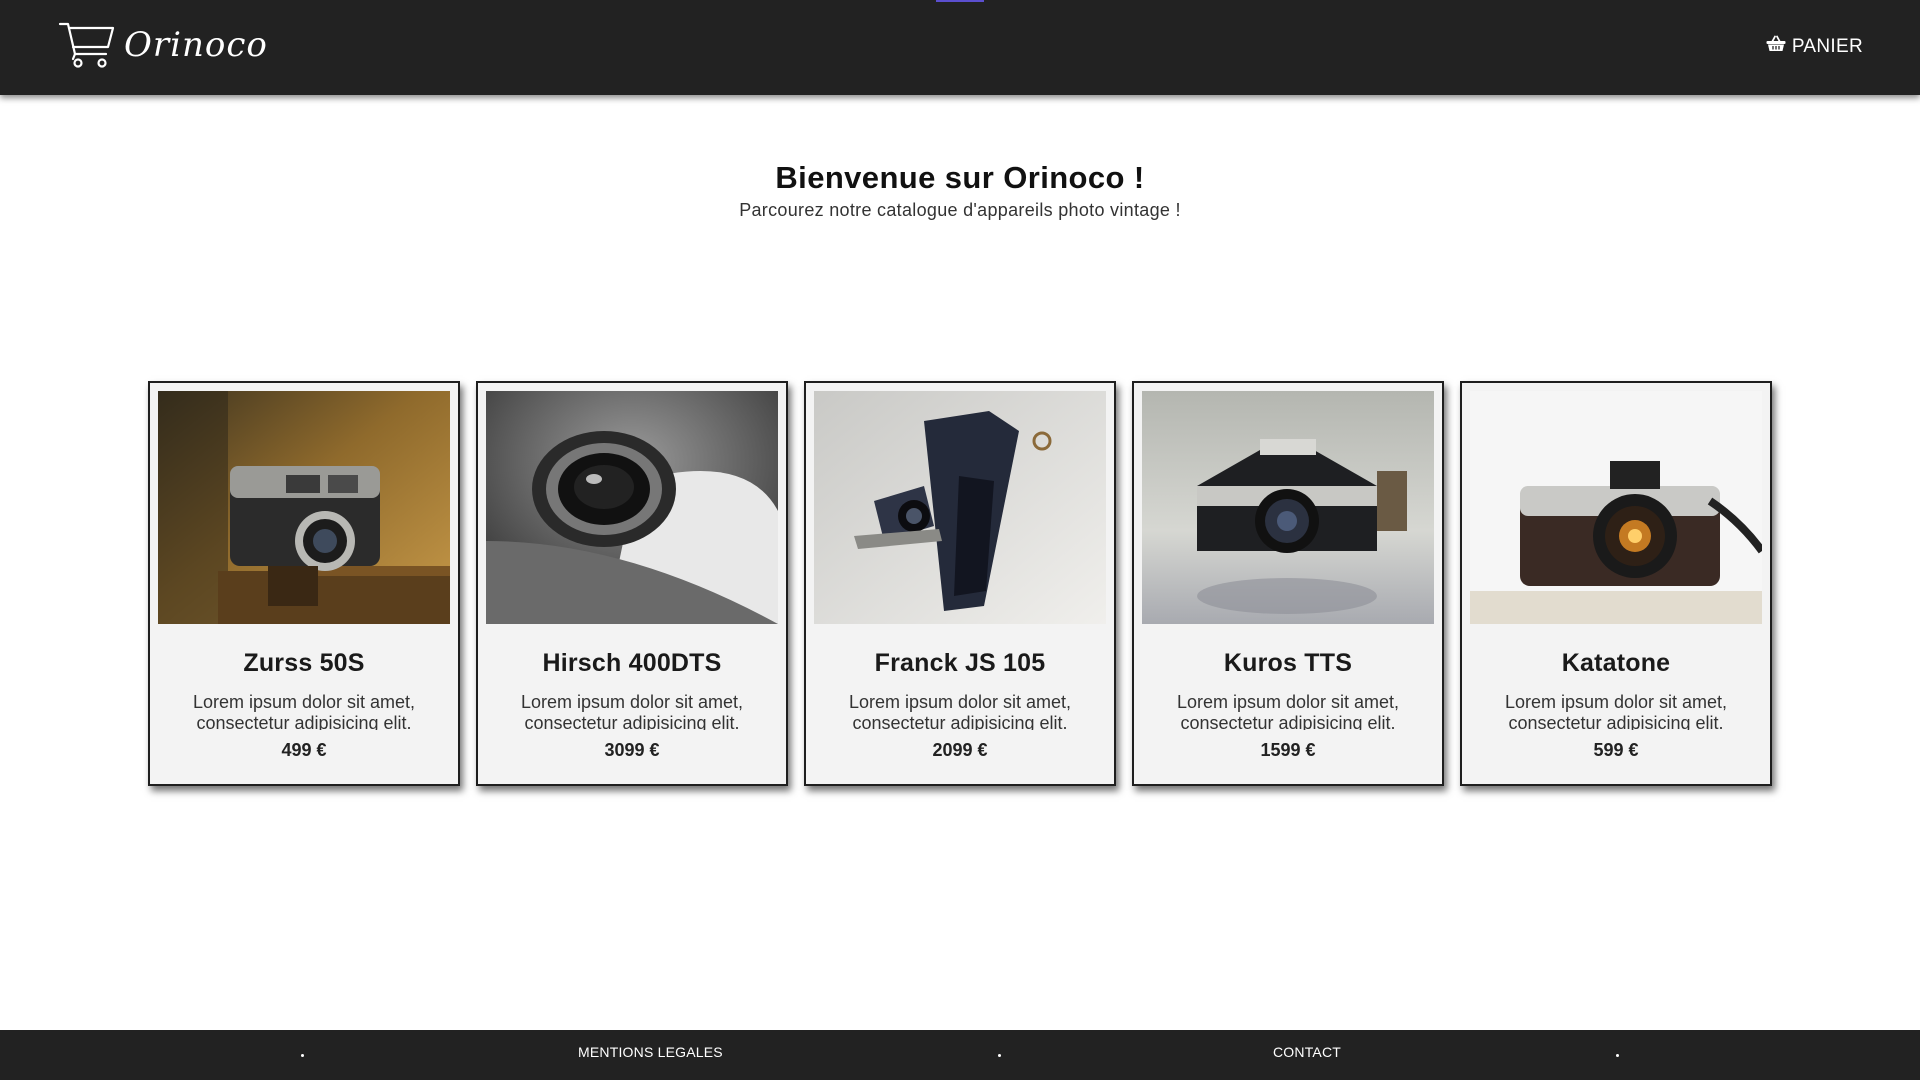 This screenshot has width=1920, height=1080. I want to click on site-header: Orinoco PANIER, so click(960, 47).